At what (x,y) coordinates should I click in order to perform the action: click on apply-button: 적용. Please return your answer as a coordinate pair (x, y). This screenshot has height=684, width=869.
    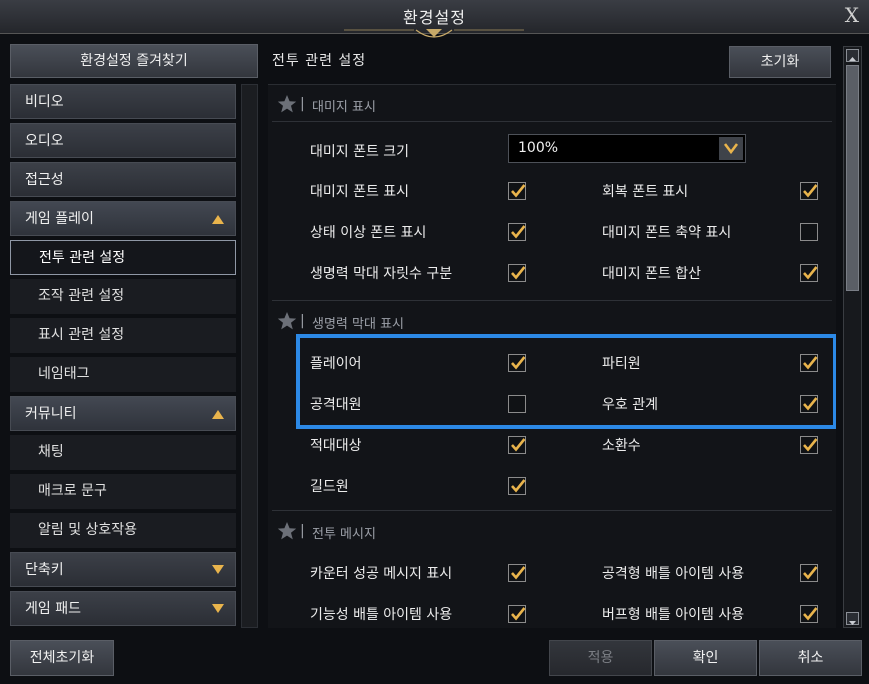
    Looking at the image, I should click on (600, 658).